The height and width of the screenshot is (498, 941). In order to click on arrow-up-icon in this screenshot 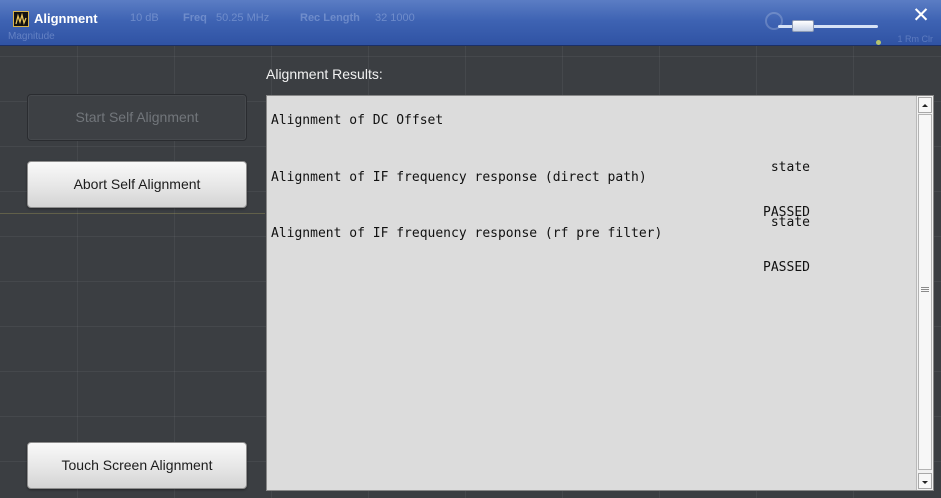, I will do `click(925, 105)`.